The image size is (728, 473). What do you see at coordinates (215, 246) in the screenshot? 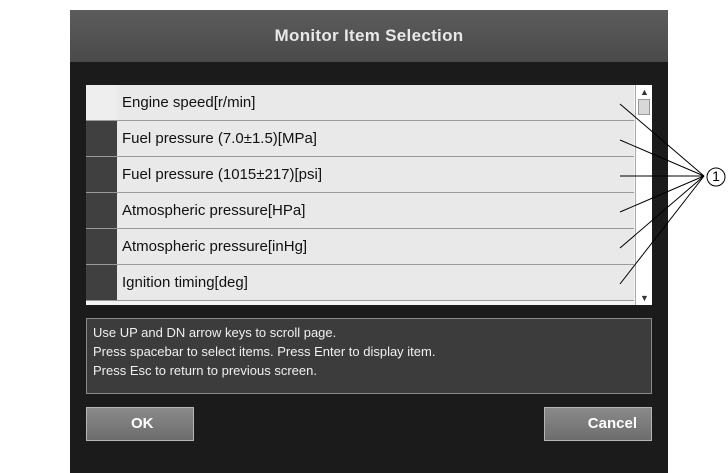
I see `item-label: Atmospheric pressure[inHg]` at bounding box center [215, 246].